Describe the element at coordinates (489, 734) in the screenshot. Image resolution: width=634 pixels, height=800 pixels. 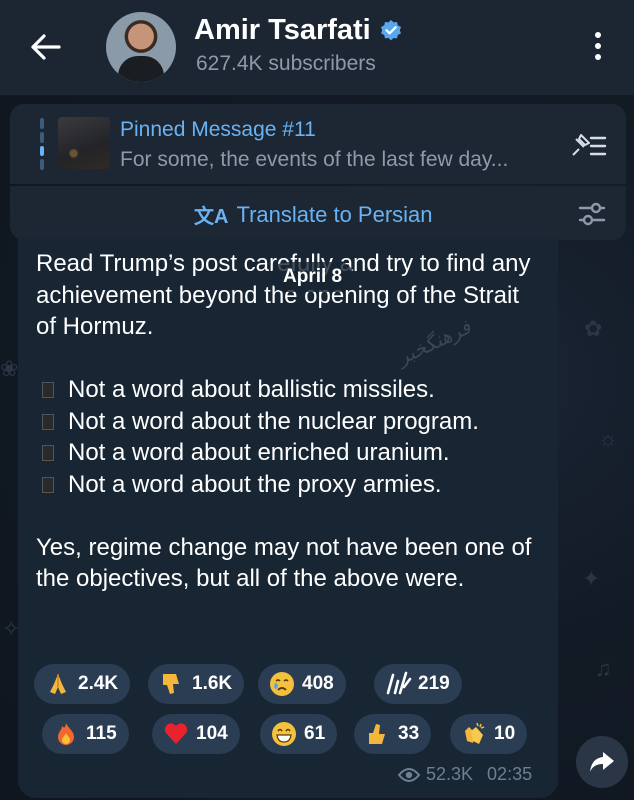
I see `reaction-clapping-hands: 10` at that location.